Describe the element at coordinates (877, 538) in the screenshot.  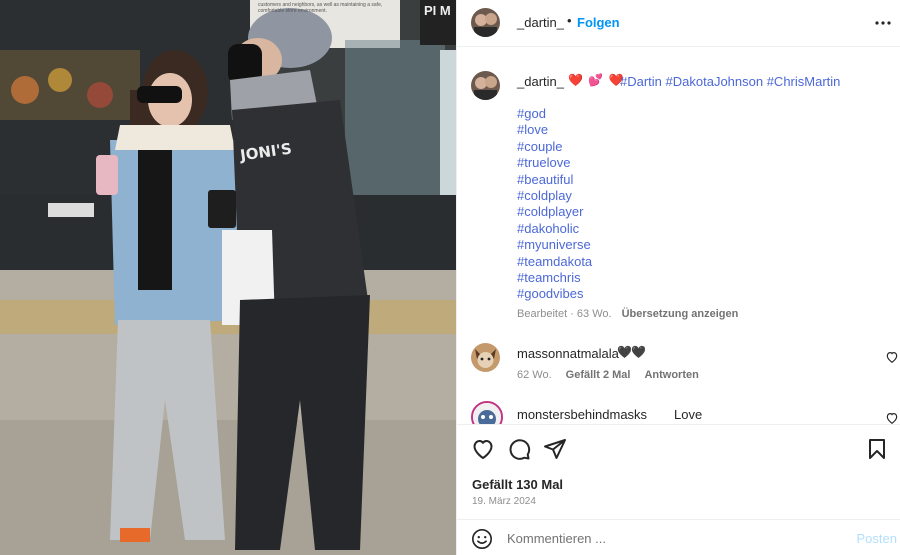
I see `post-comment-button: Posten` at that location.